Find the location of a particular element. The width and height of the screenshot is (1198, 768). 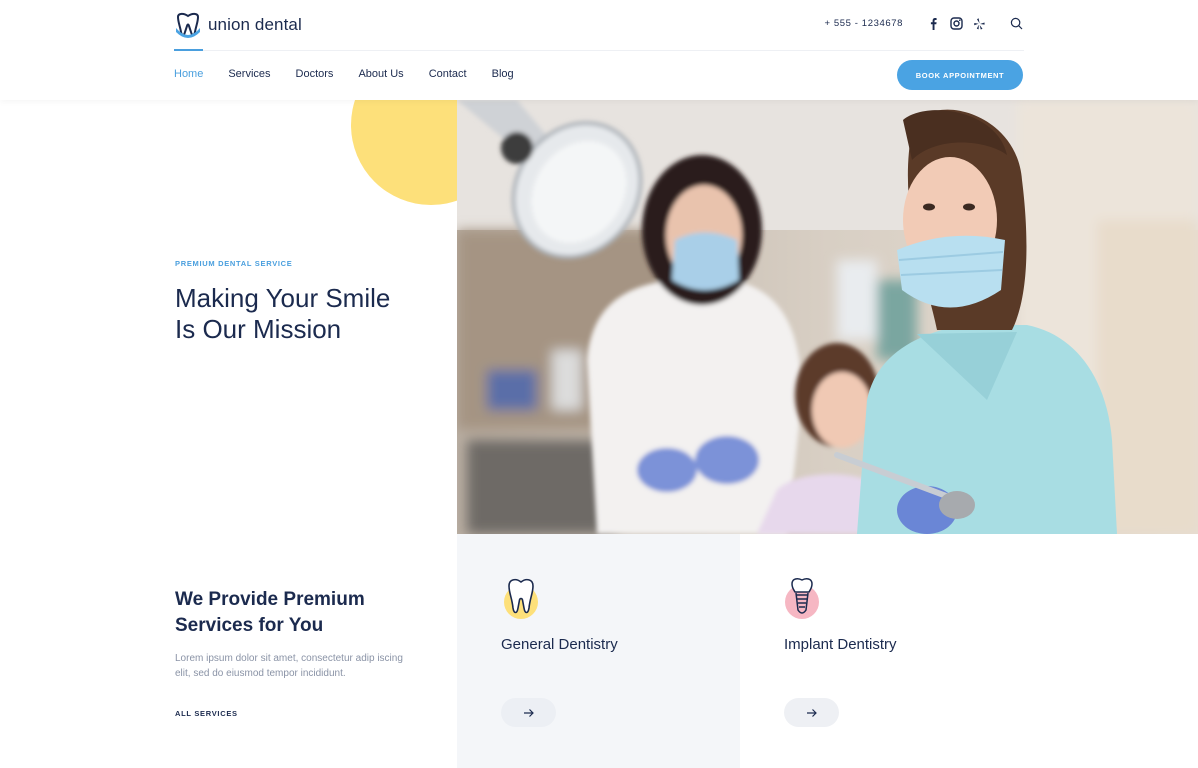

tooth-icon is located at coordinates (521, 598).